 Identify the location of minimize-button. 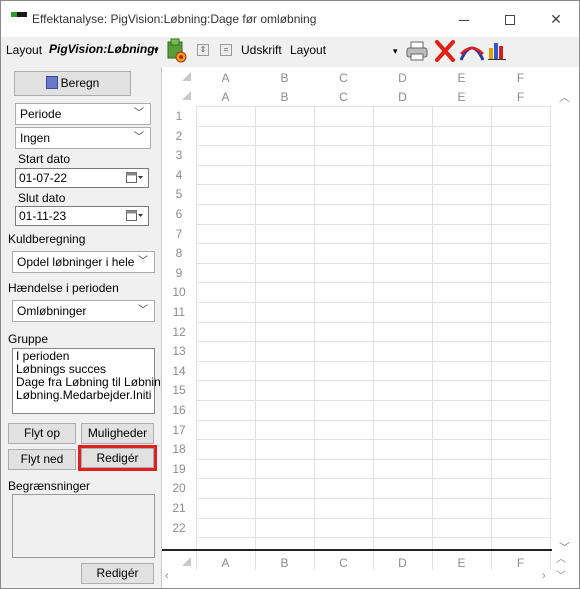
(464, 19).